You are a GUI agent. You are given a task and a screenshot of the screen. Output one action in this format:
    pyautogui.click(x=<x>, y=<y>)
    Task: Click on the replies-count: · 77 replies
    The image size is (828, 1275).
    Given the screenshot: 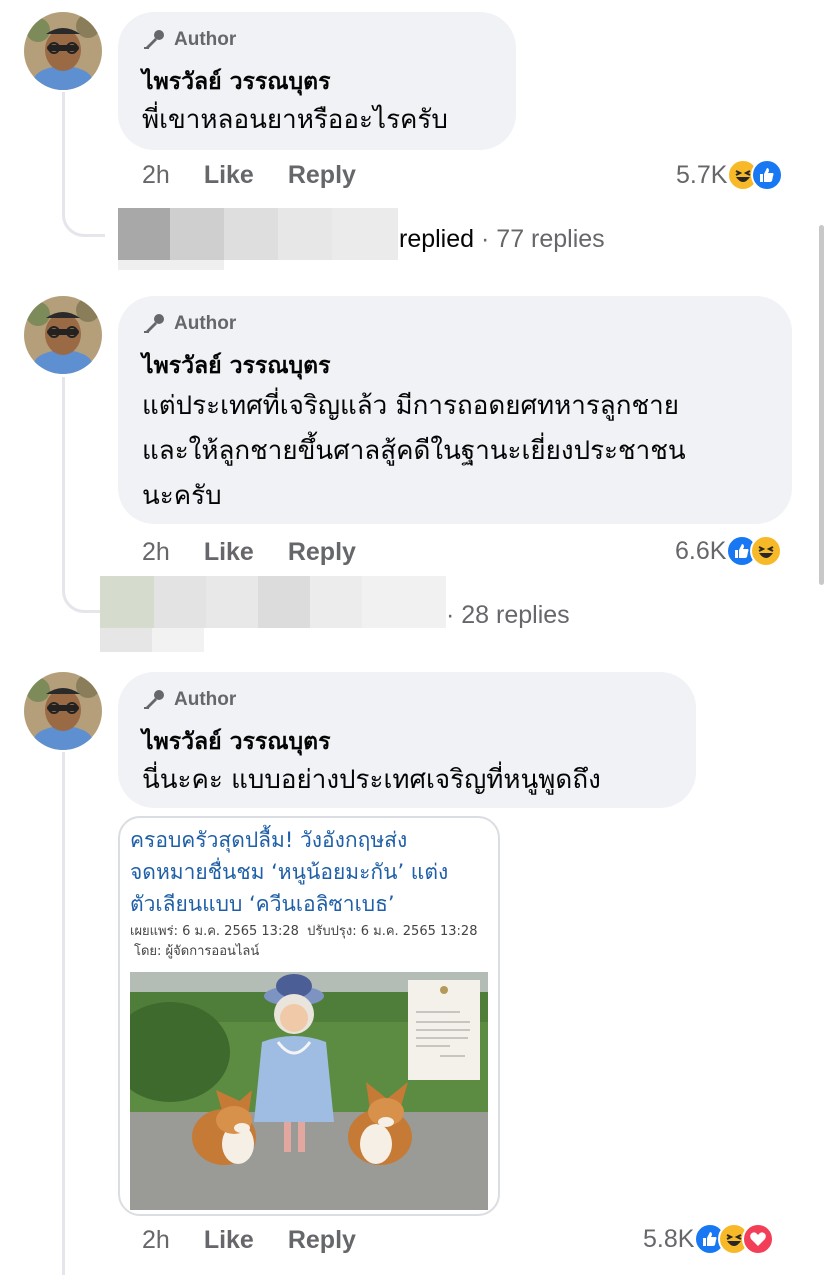 What is the action you would take?
    pyautogui.click(x=543, y=239)
    